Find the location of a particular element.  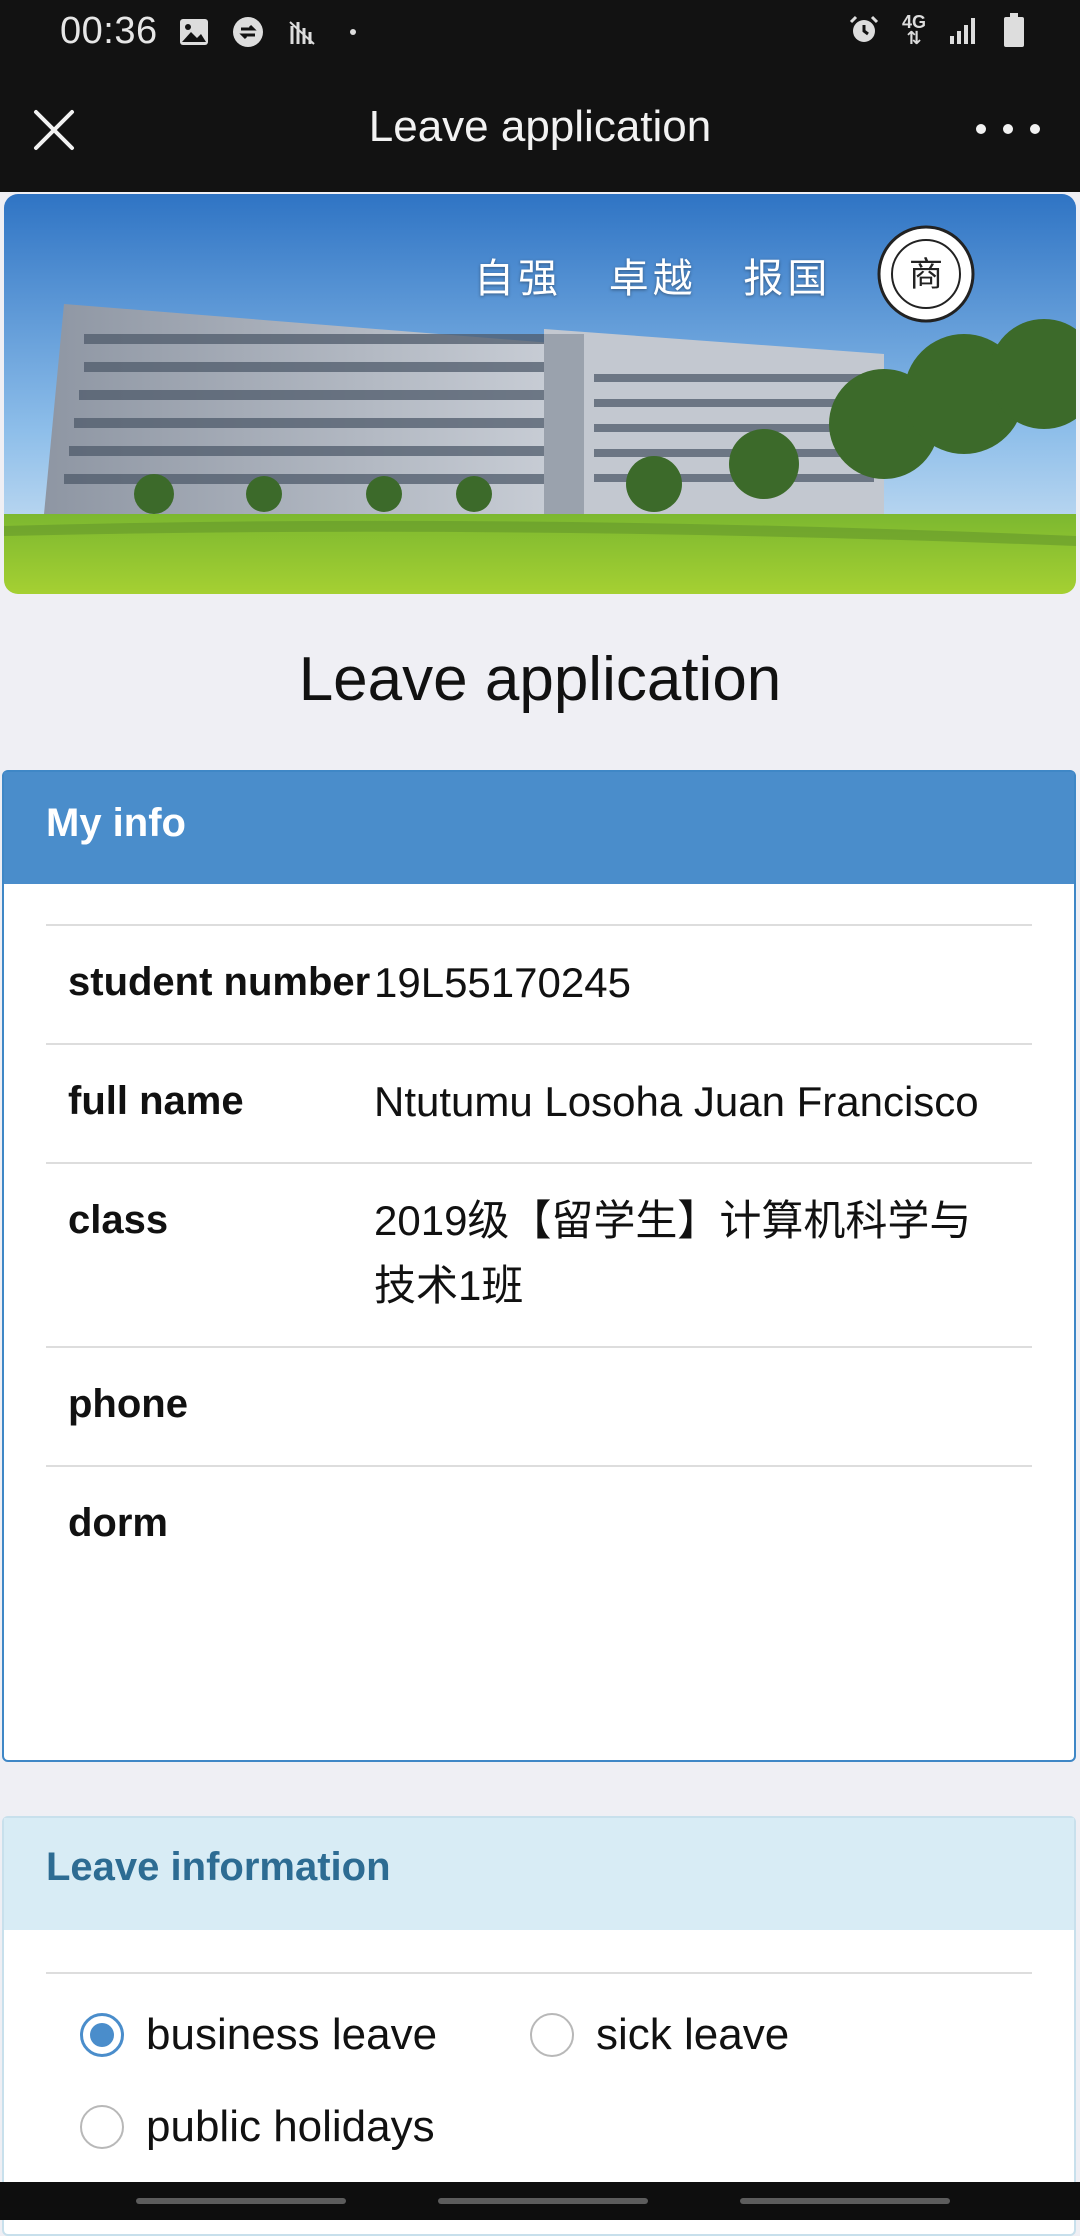

radio-sick-leave: sick leave is located at coordinates (659, 2035).